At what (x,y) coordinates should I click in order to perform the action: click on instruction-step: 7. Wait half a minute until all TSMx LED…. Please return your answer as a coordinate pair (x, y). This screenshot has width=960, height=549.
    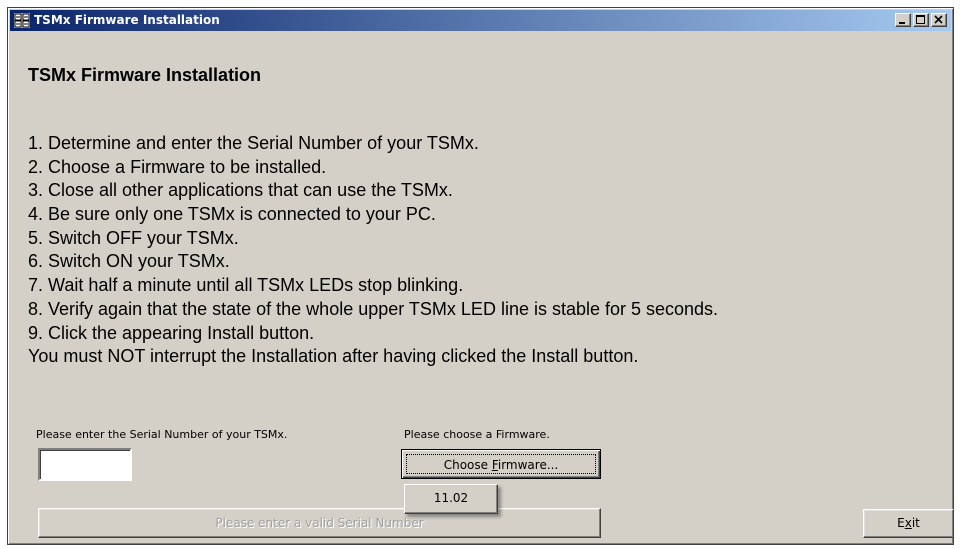
    Looking at the image, I should click on (246, 285).